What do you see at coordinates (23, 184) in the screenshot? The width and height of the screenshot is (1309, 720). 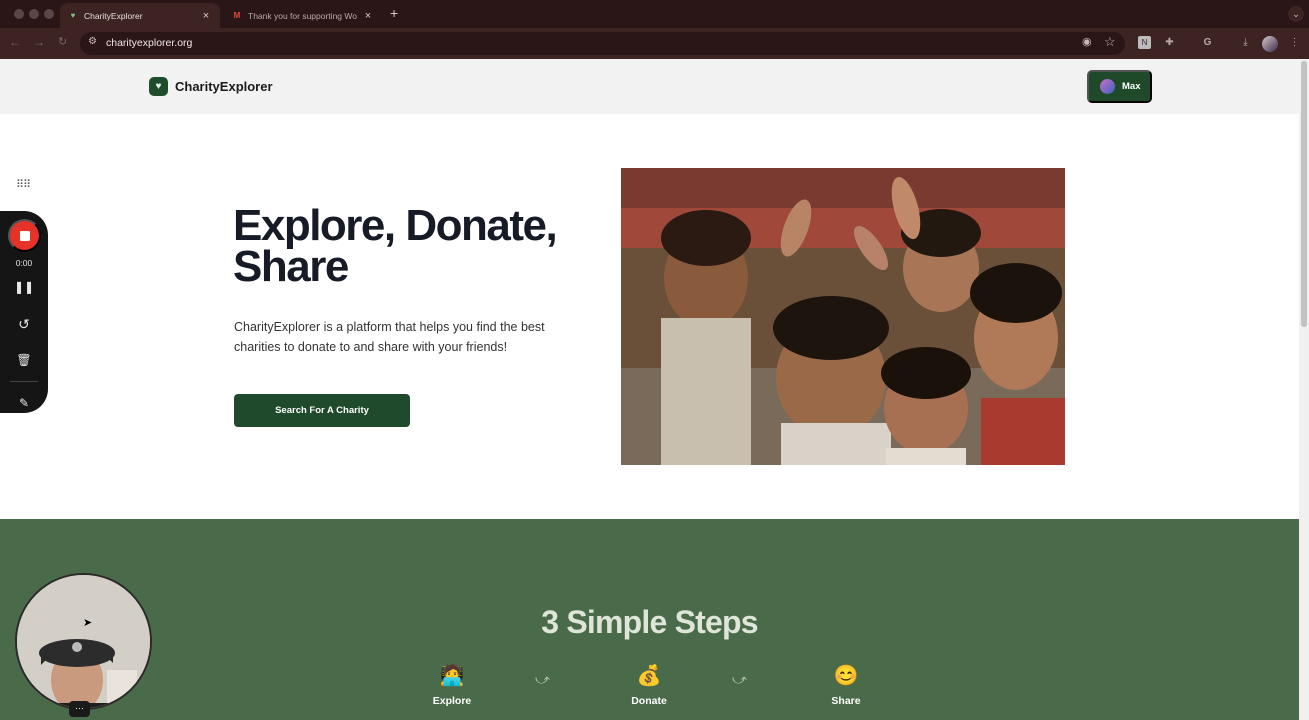 I see `drag-grip-icon: ⠿⠿` at bounding box center [23, 184].